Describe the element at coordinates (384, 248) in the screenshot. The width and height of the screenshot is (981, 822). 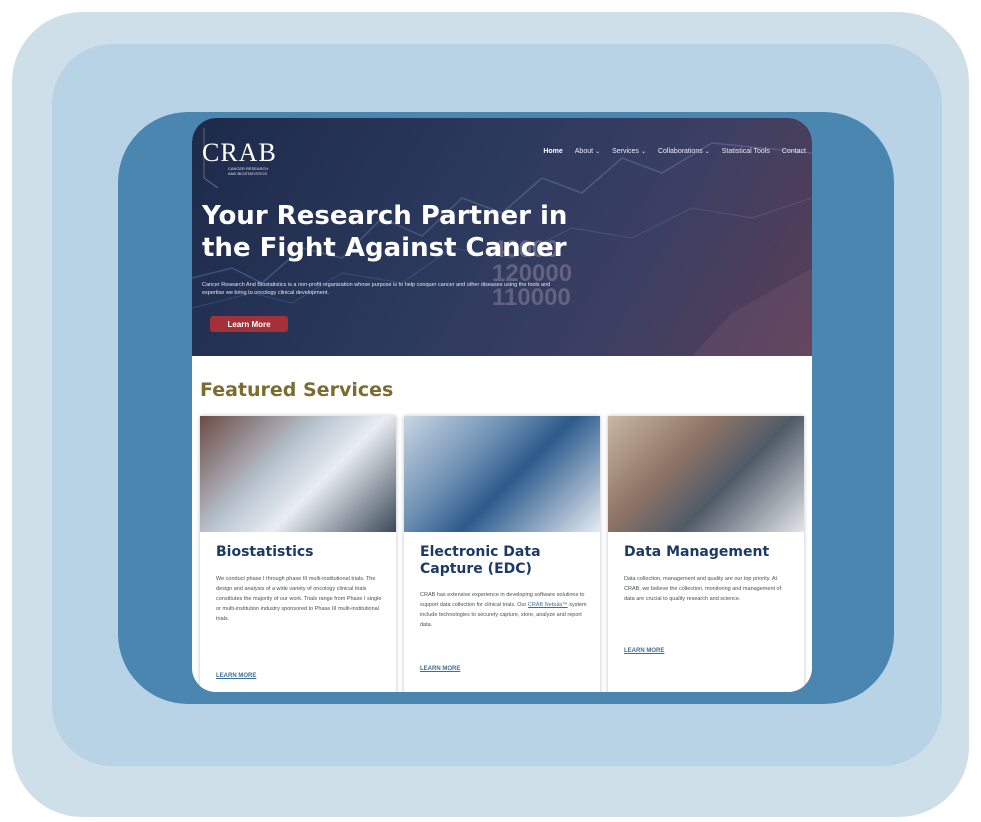
I see `hero-title-line2: the Fight Against Cancer` at that location.